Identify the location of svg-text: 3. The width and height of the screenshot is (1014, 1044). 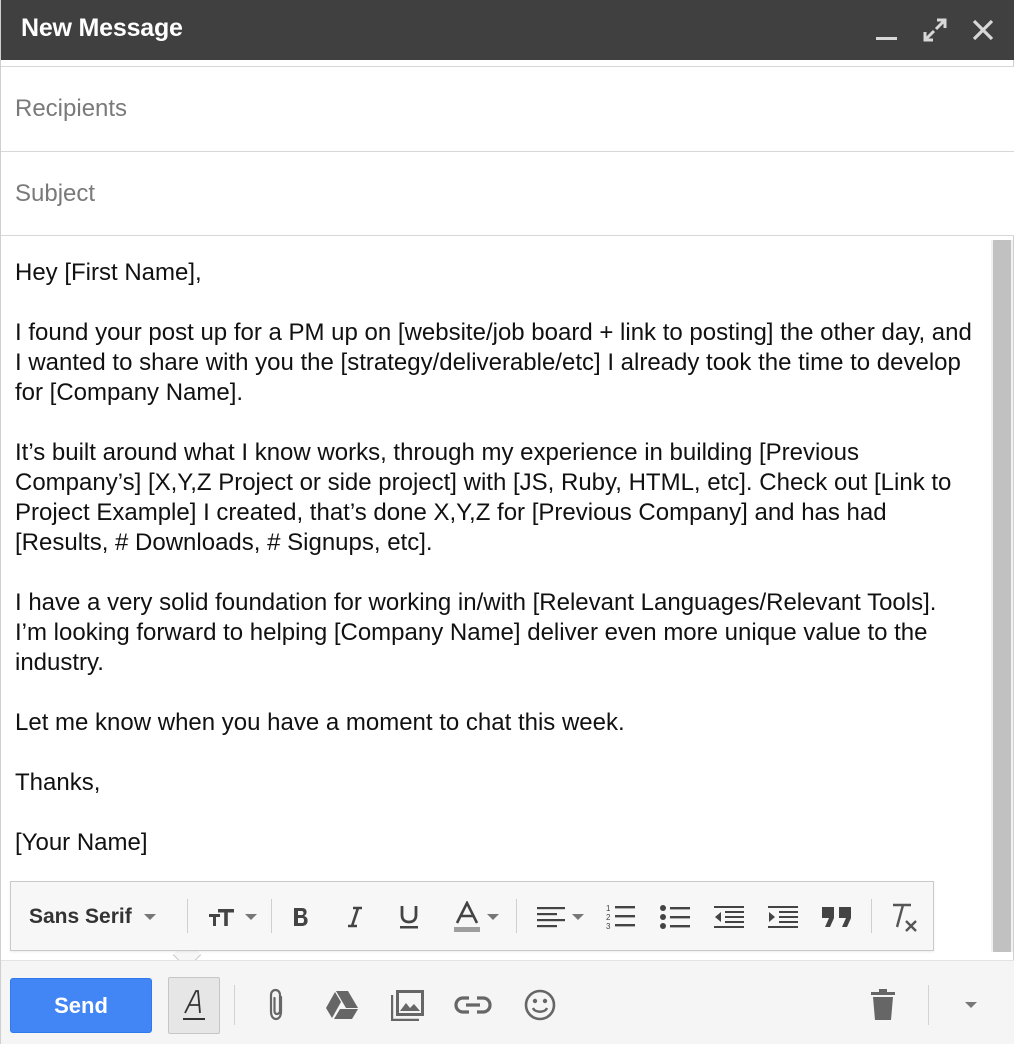
(608, 926).